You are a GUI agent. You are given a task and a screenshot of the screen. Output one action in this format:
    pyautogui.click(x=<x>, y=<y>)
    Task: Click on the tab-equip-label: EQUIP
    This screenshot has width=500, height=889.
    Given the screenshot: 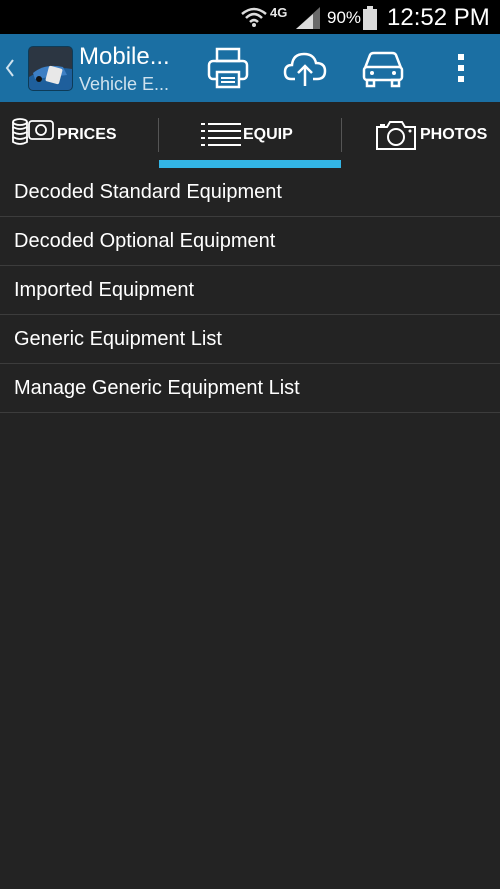 What is the action you would take?
    pyautogui.click(x=268, y=134)
    